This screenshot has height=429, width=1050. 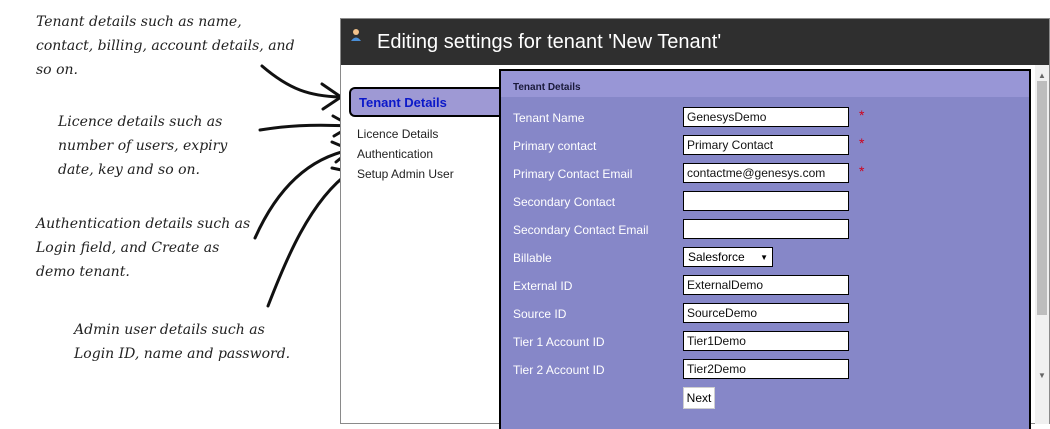 I want to click on form-row-secondary-contact: Secondary Contact, so click(x=768, y=203).